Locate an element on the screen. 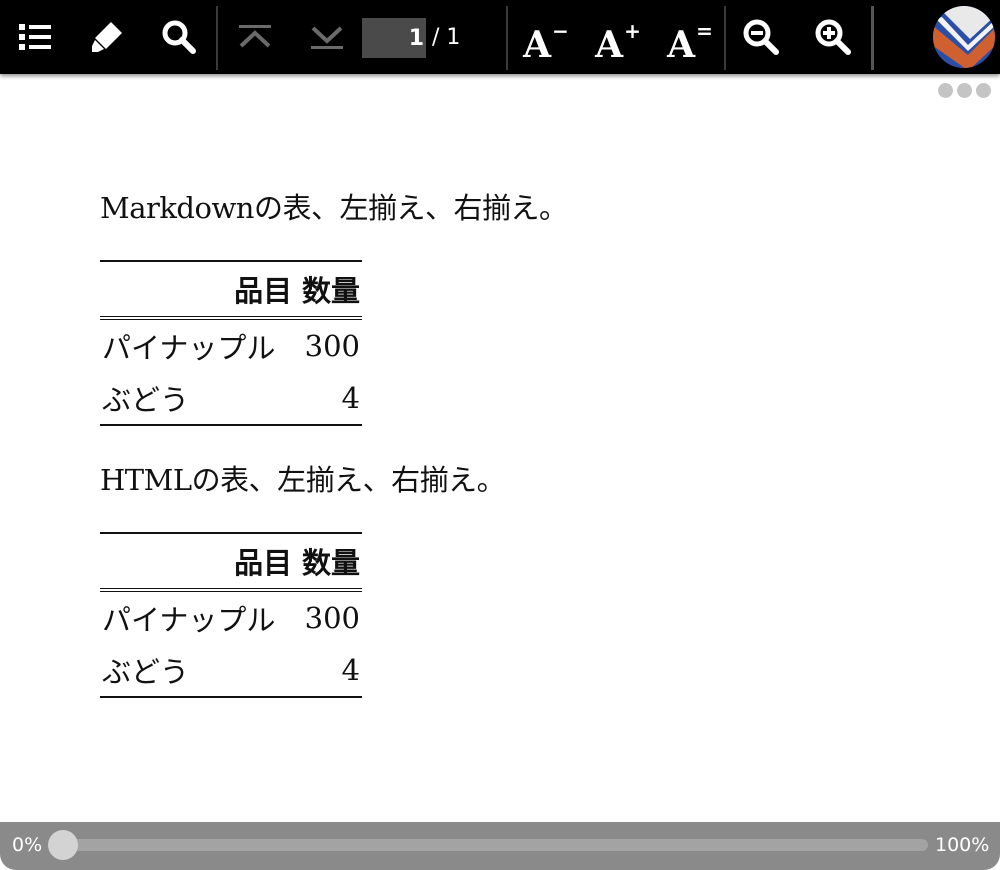  toolbar: / 1 A− A+ A= is located at coordinates (500, 37).